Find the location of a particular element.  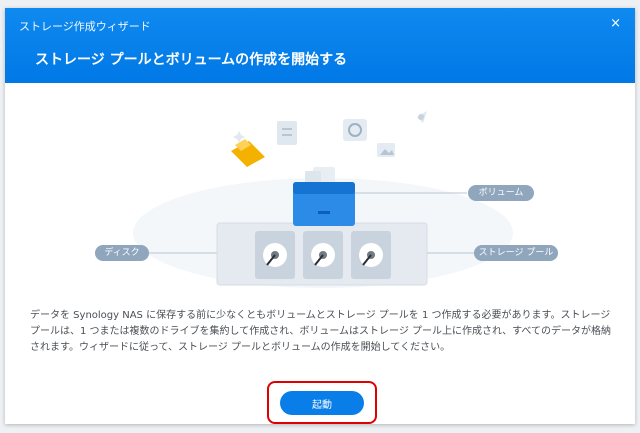

window-title: ストレージ作成ウィザード is located at coordinates (85, 26).